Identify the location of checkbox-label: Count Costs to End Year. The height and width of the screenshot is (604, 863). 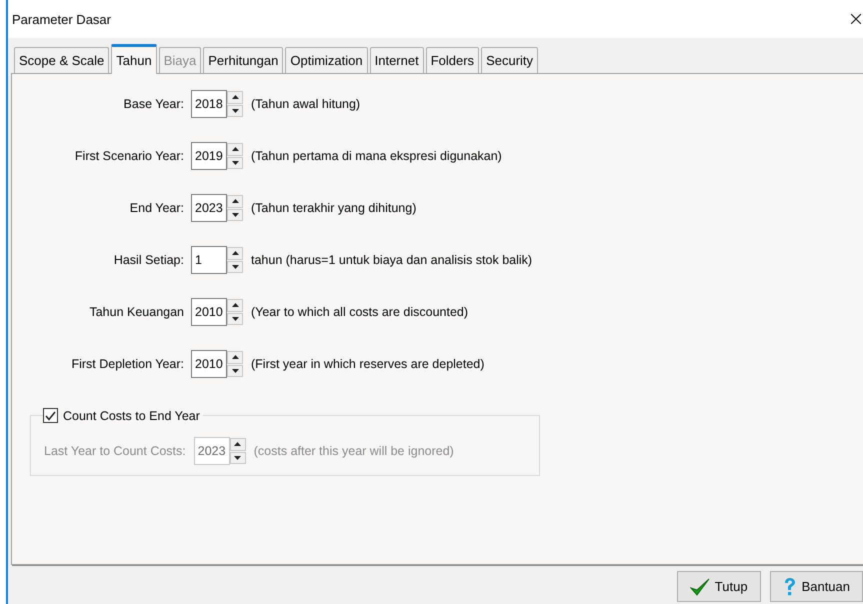
(131, 415).